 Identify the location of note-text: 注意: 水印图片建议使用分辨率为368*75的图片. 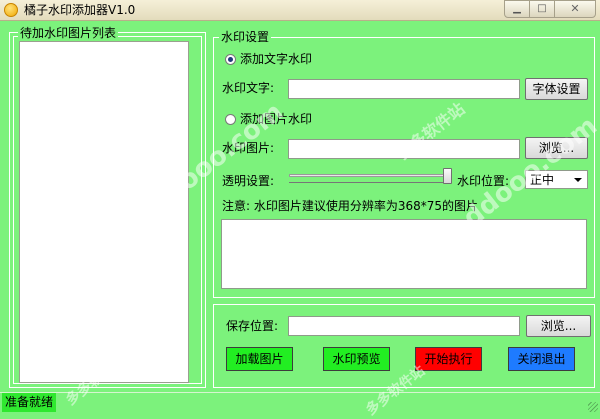
(350, 206).